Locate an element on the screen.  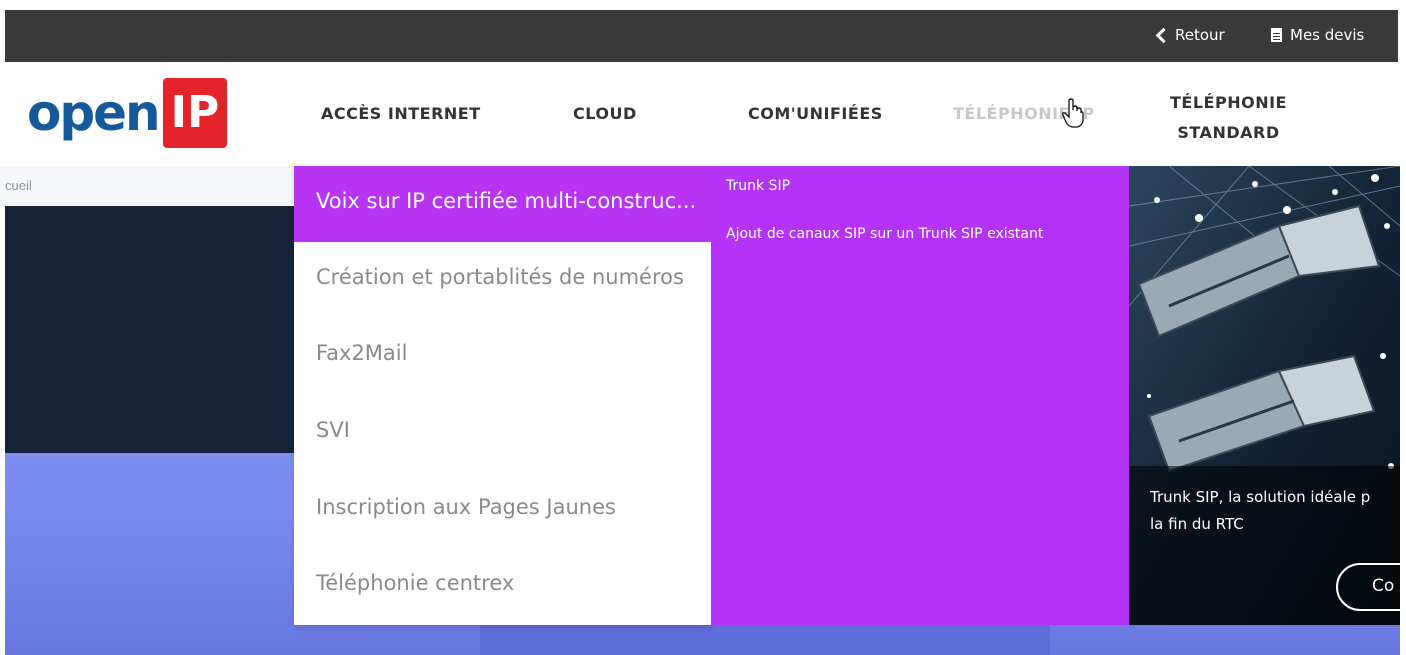
menu-item-centrex: Téléphonie centrex is located at coordinates (502, 586).